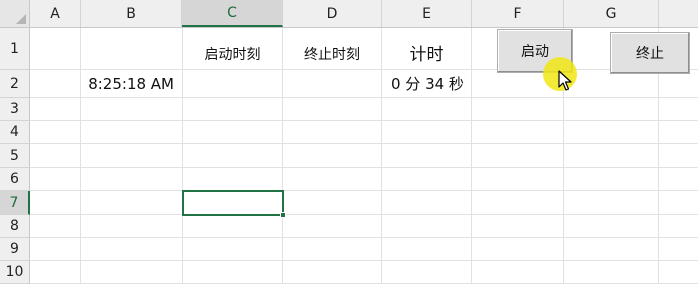  I want to click on column-header-f: F, so click(518, 13).